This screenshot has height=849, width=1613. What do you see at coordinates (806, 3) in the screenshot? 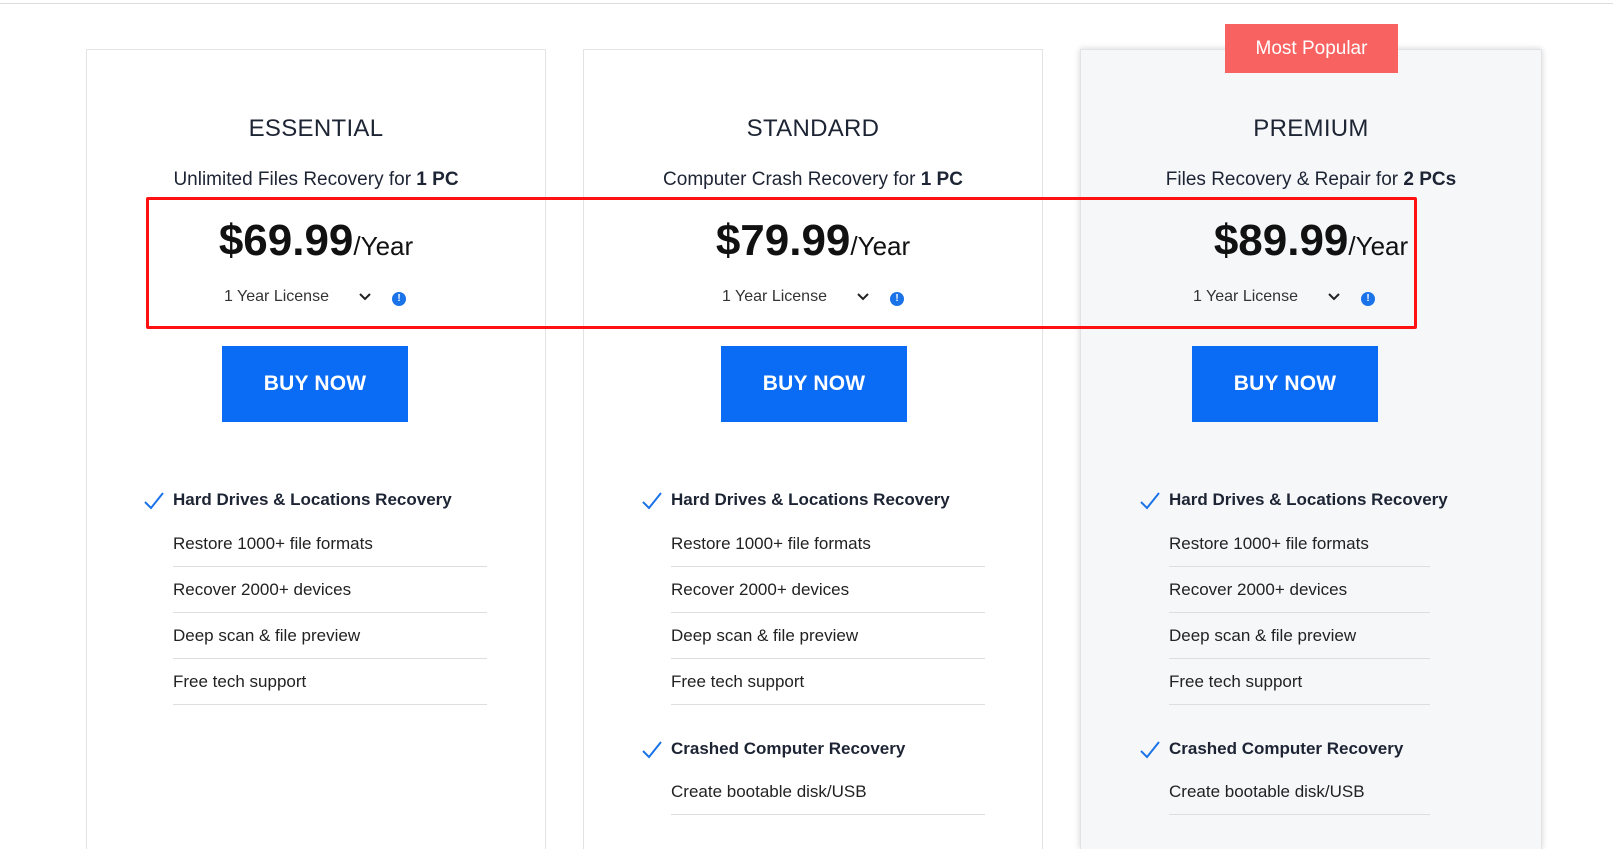
I see `top-divider` at bounding box center [806, 3].